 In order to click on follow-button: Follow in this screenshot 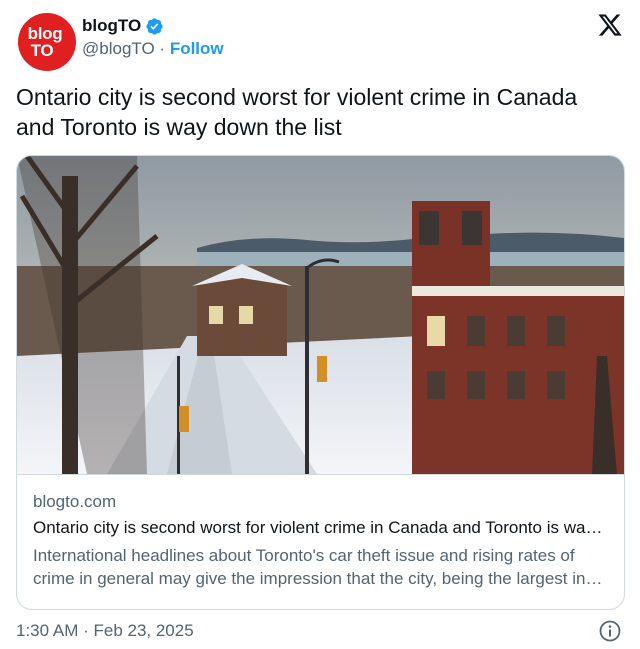, I will do `click(197, 48)`.